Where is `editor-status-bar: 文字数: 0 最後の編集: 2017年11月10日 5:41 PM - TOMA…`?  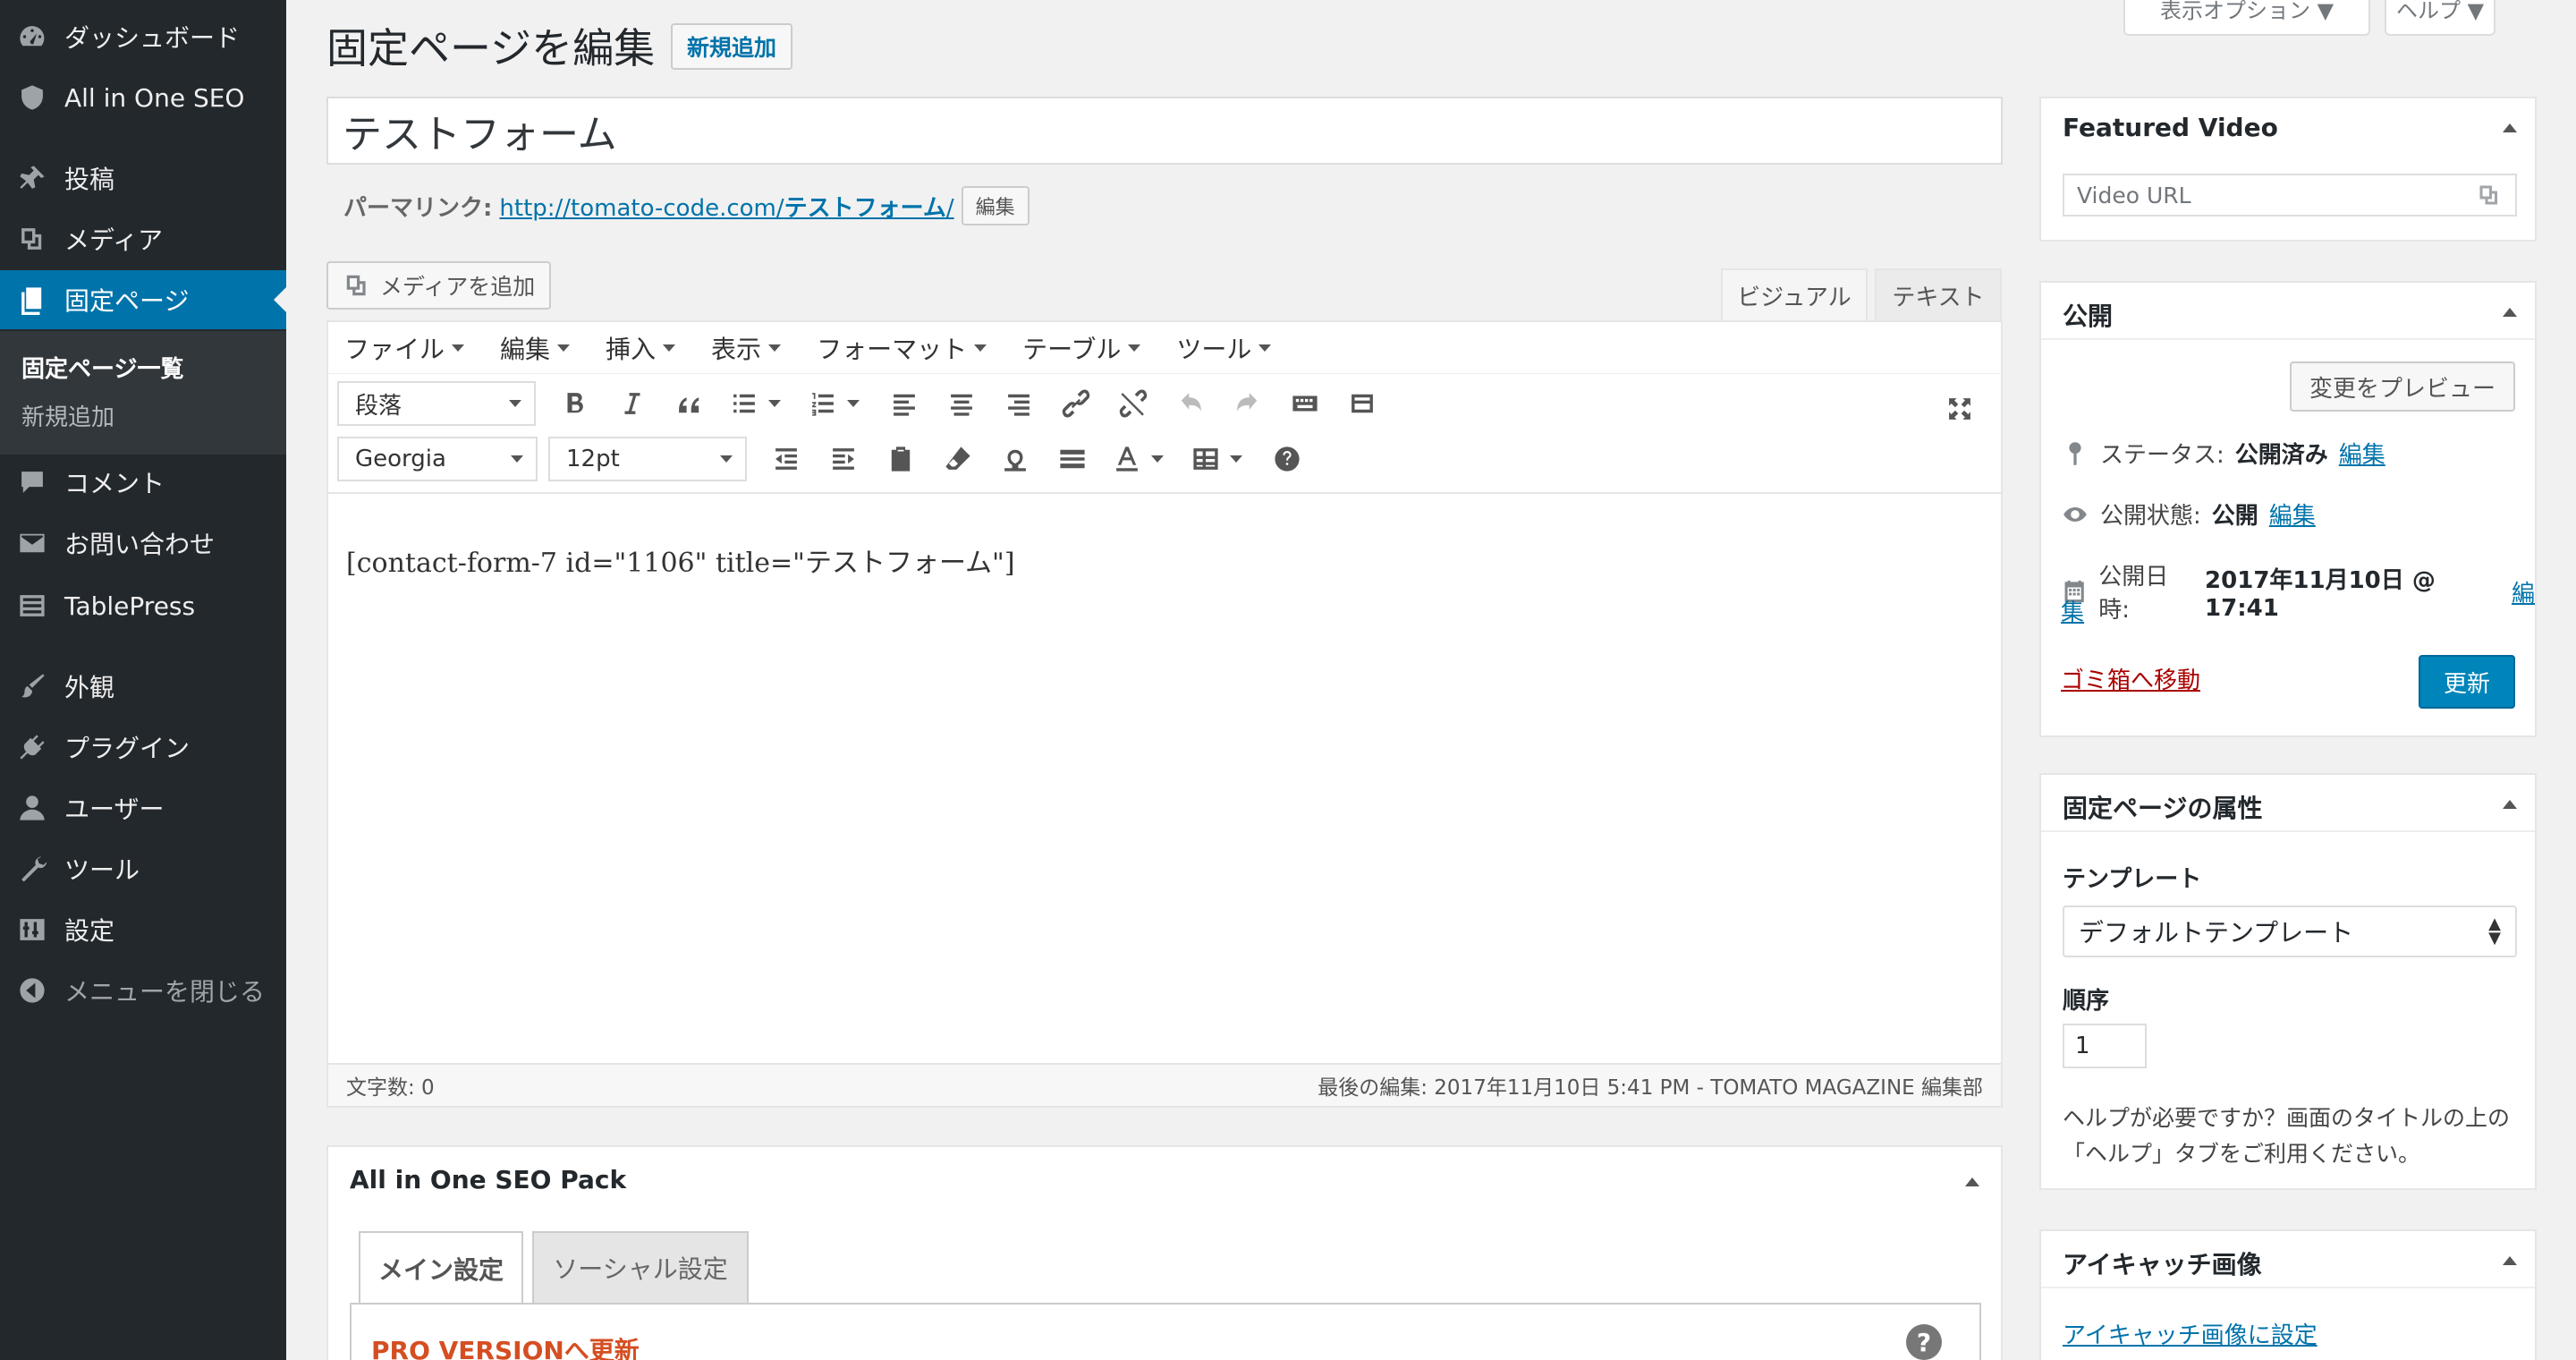 editor-status-bar: 文字数: 0 最後の編集: 2017年11月10日 5:41 PM - TOMA… is located at coordinates (1164, 1084).